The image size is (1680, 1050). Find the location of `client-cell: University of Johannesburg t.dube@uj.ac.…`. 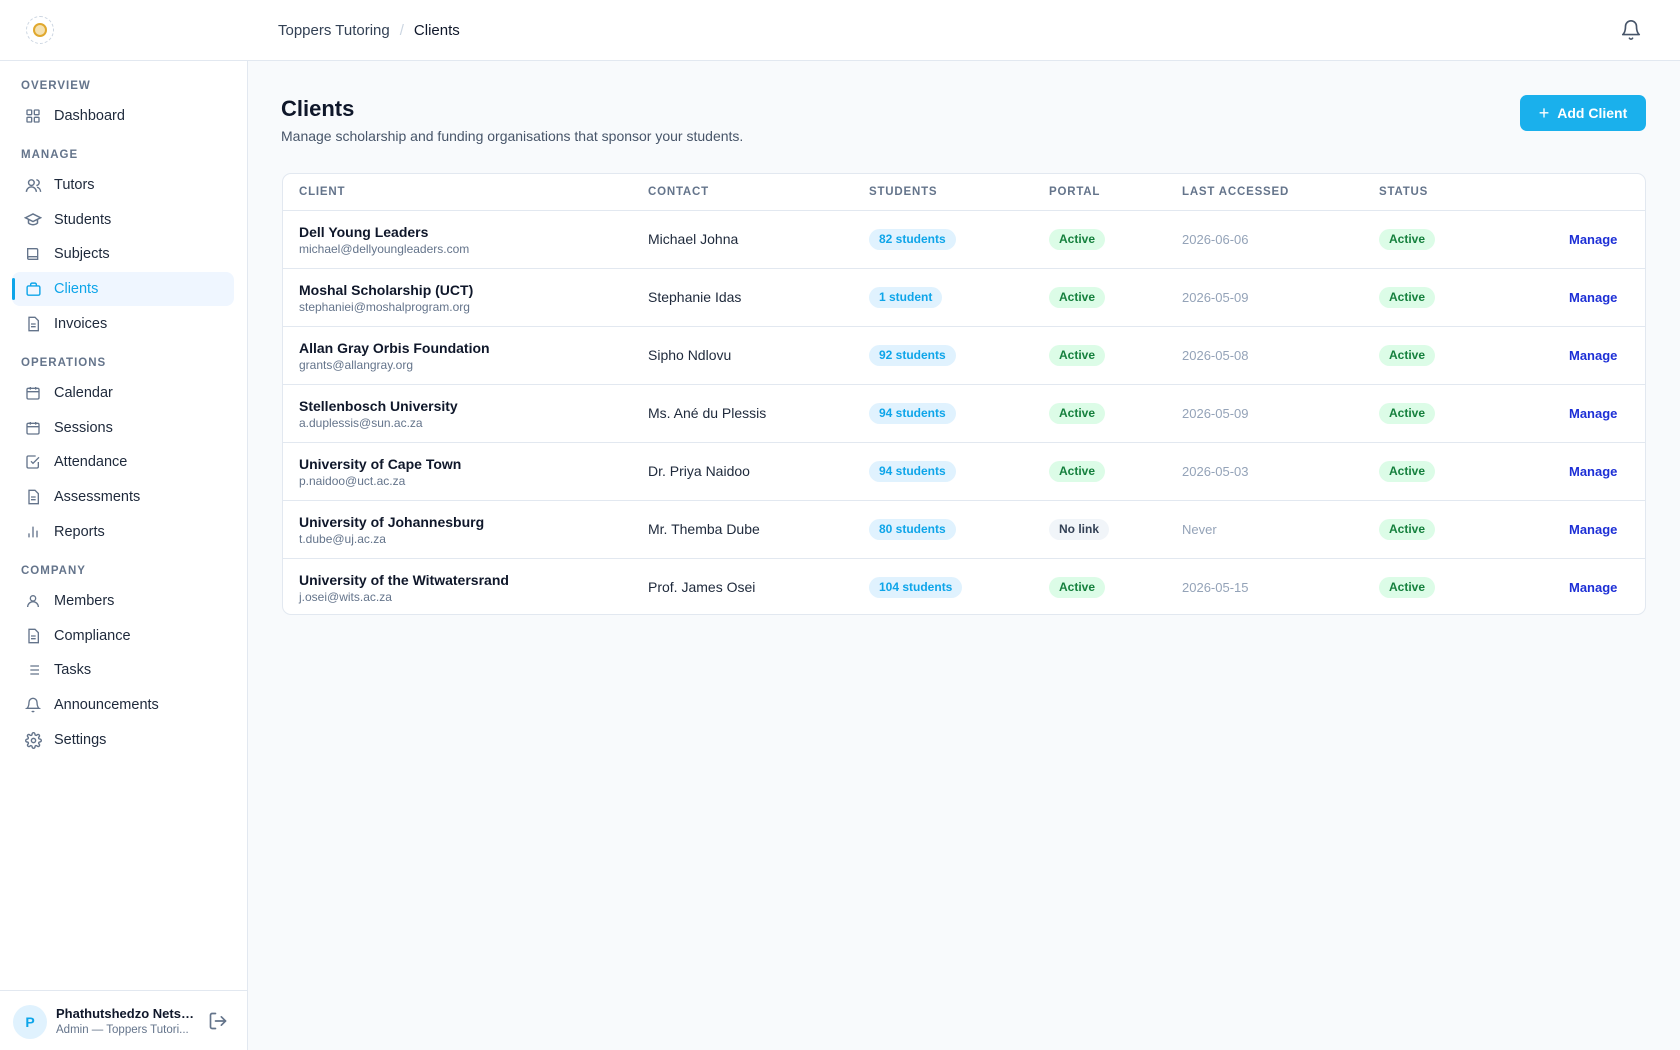

client-cell: University of Johannesburg t.dube@uj.ac.… is located at coordinates (391, 530).